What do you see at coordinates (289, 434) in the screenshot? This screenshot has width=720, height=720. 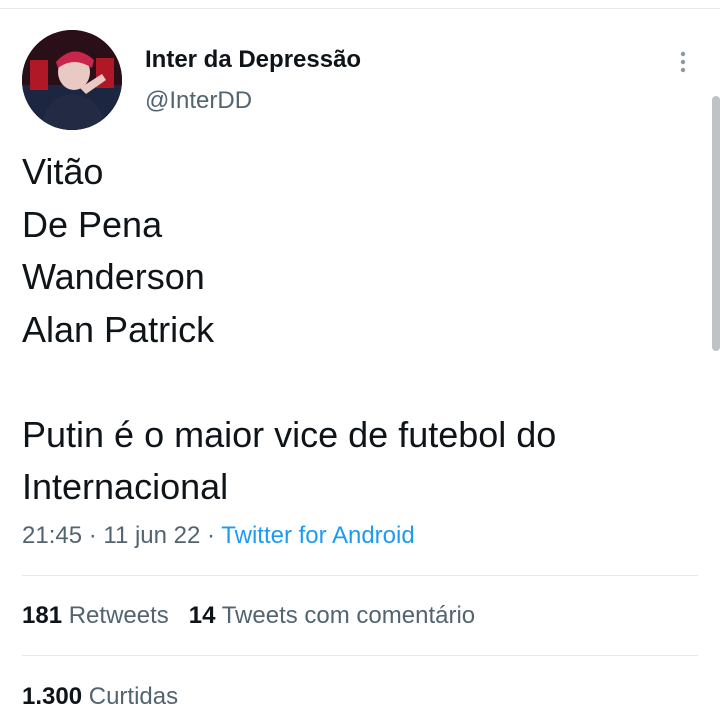 I see `tweet-line: Putin é o maior vice de futebol do` at bounding box center [289, 434].